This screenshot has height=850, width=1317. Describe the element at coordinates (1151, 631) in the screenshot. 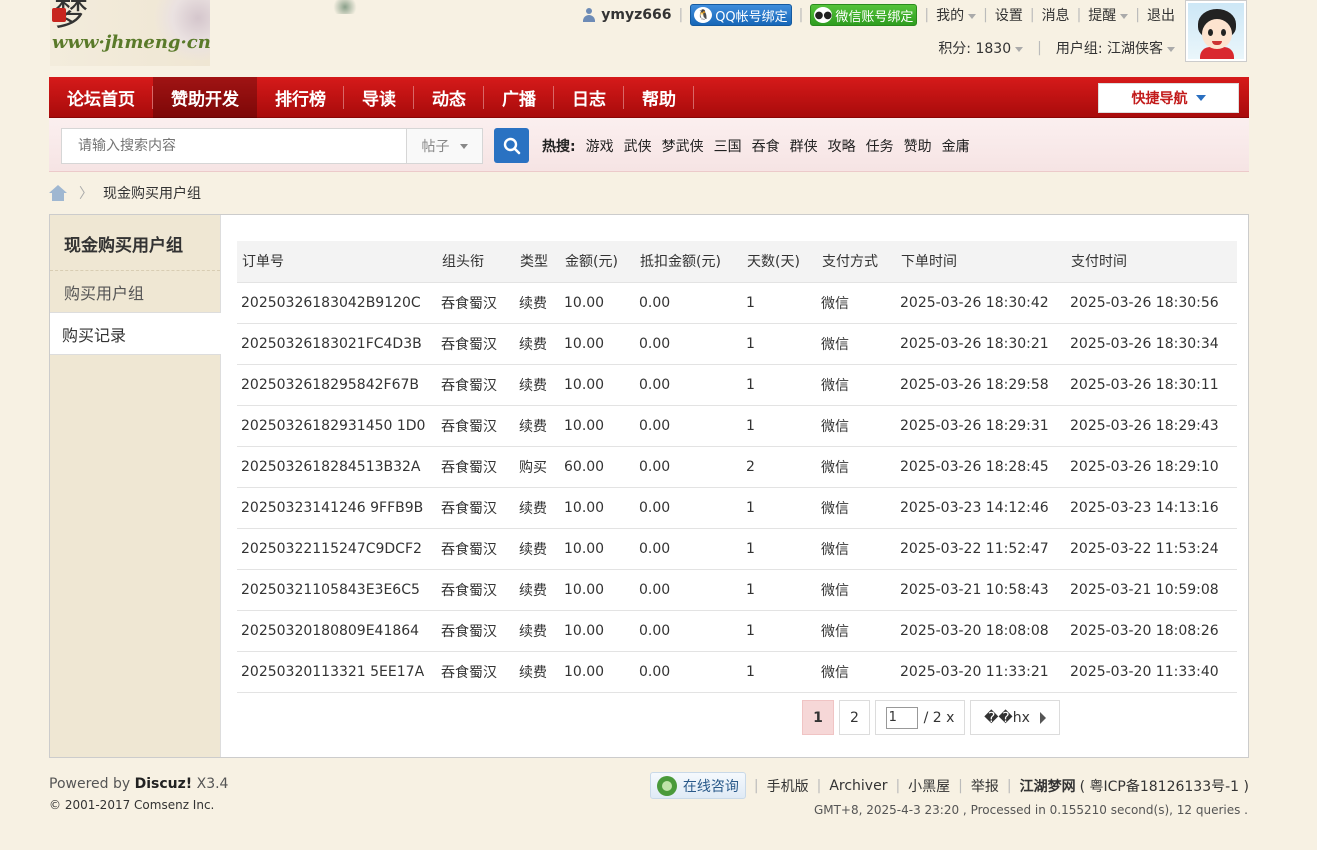

I see `table-cell: 2025-03-20 18:08:26` at that location.